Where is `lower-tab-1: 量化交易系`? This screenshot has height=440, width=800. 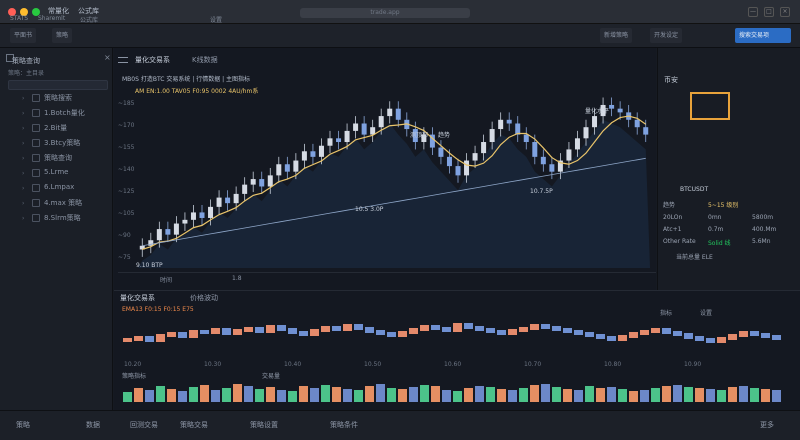 lower-tab-1: 量化交易系 is located at coordinates (137, 298).